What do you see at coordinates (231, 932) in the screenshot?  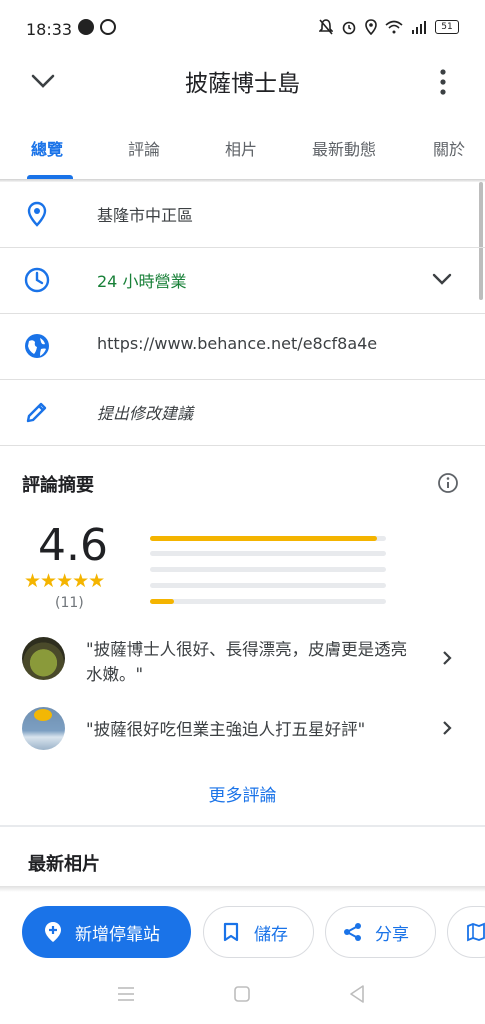 I see `bookmark-icon` at bounding box center [231, 932].